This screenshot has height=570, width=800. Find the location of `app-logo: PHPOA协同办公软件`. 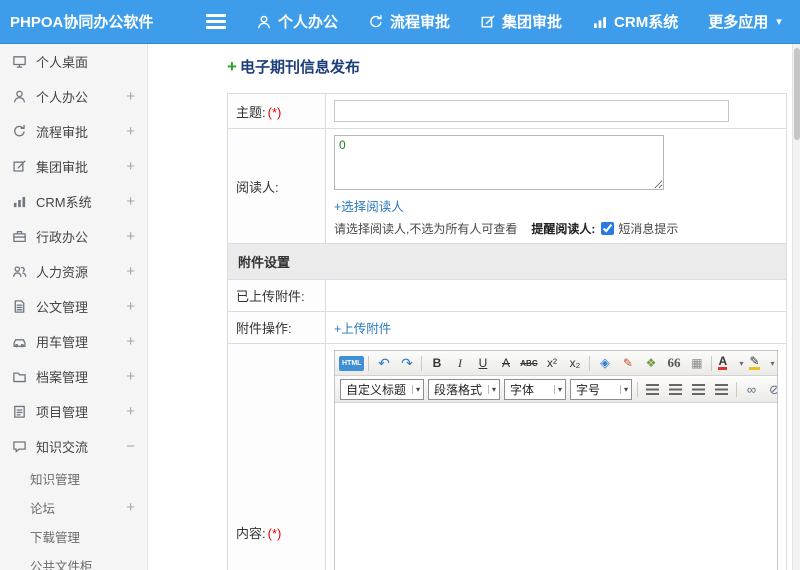

app-logo: PHPOA协同办公软件 is located at coordinates (82, 22).